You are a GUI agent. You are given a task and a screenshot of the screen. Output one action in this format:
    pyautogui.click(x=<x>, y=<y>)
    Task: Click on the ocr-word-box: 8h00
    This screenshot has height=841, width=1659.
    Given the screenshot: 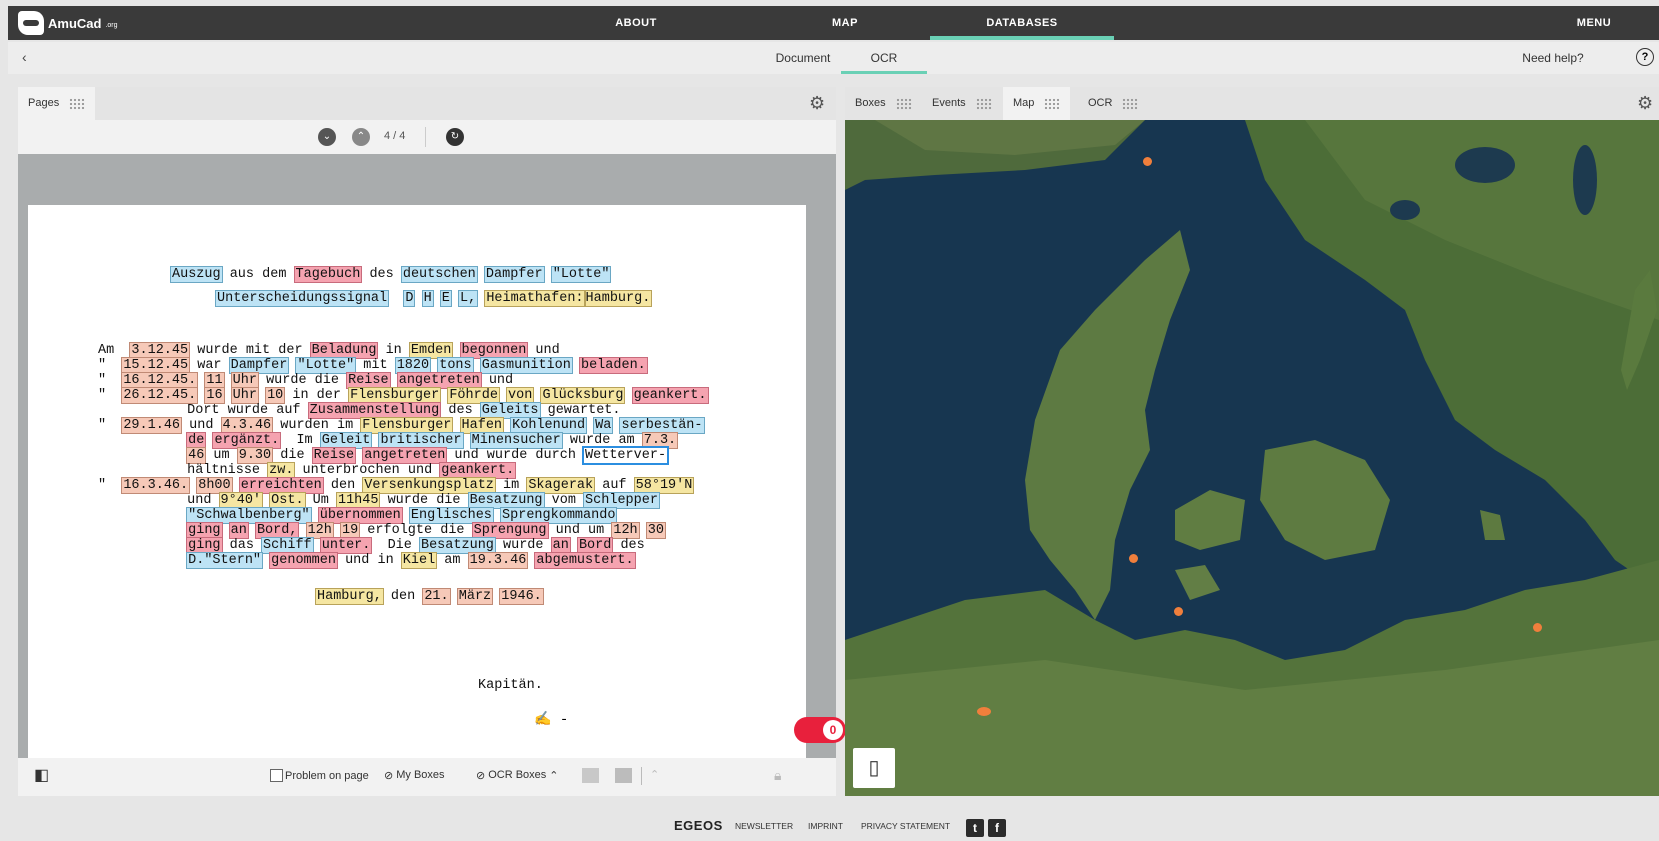 What is the action you would take?
    pyautogui.click(x=214, y=485)
    